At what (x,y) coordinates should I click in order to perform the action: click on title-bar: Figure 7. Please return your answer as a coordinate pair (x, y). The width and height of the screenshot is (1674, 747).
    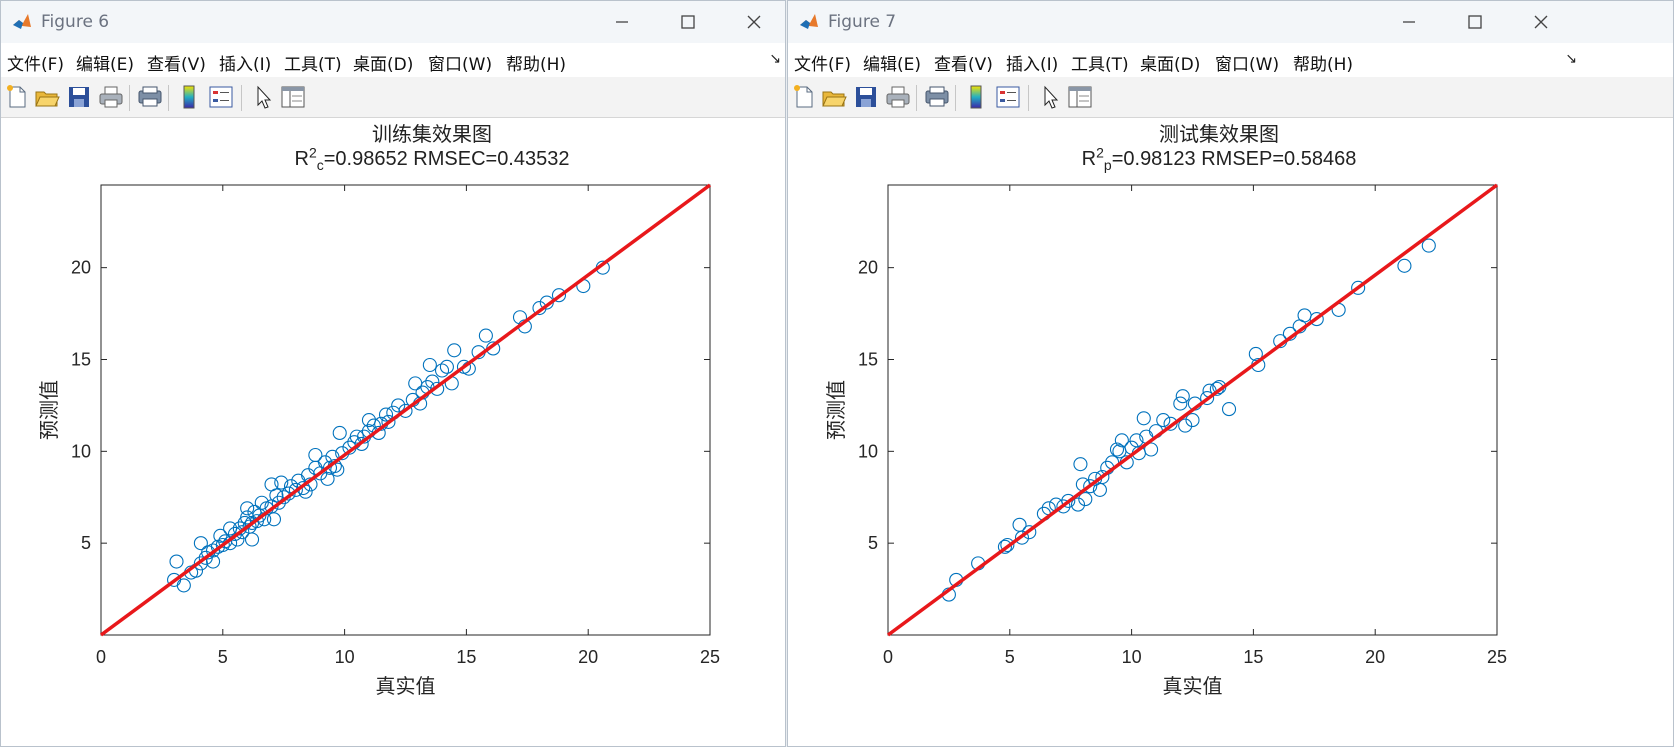
    Looking at the image, I should click on (1230, 22).